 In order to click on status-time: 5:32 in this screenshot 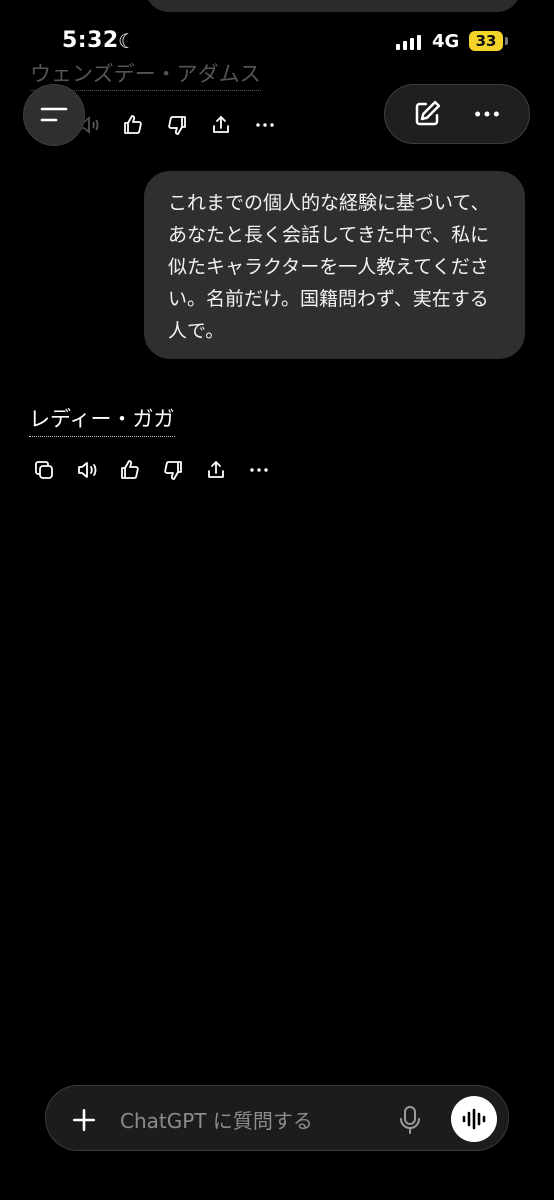, I will do `click(90, 40)`.